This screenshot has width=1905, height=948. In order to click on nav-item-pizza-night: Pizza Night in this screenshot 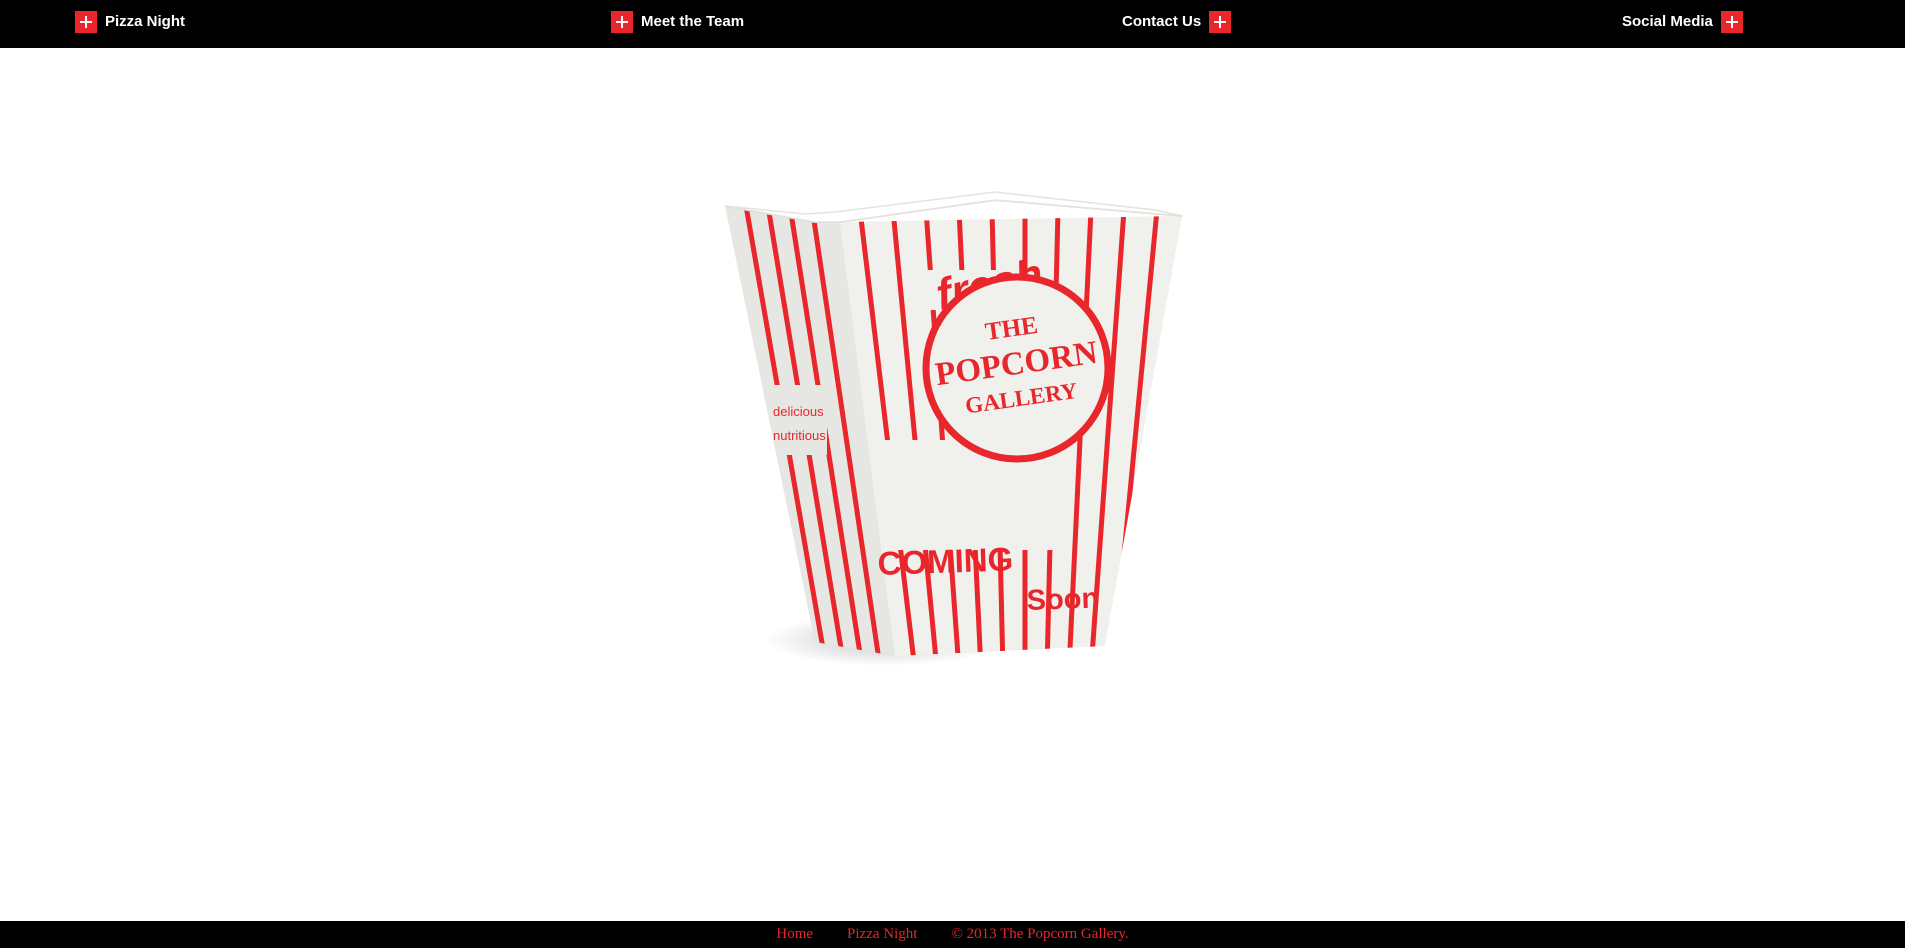, I will do `click(130, 22)`.